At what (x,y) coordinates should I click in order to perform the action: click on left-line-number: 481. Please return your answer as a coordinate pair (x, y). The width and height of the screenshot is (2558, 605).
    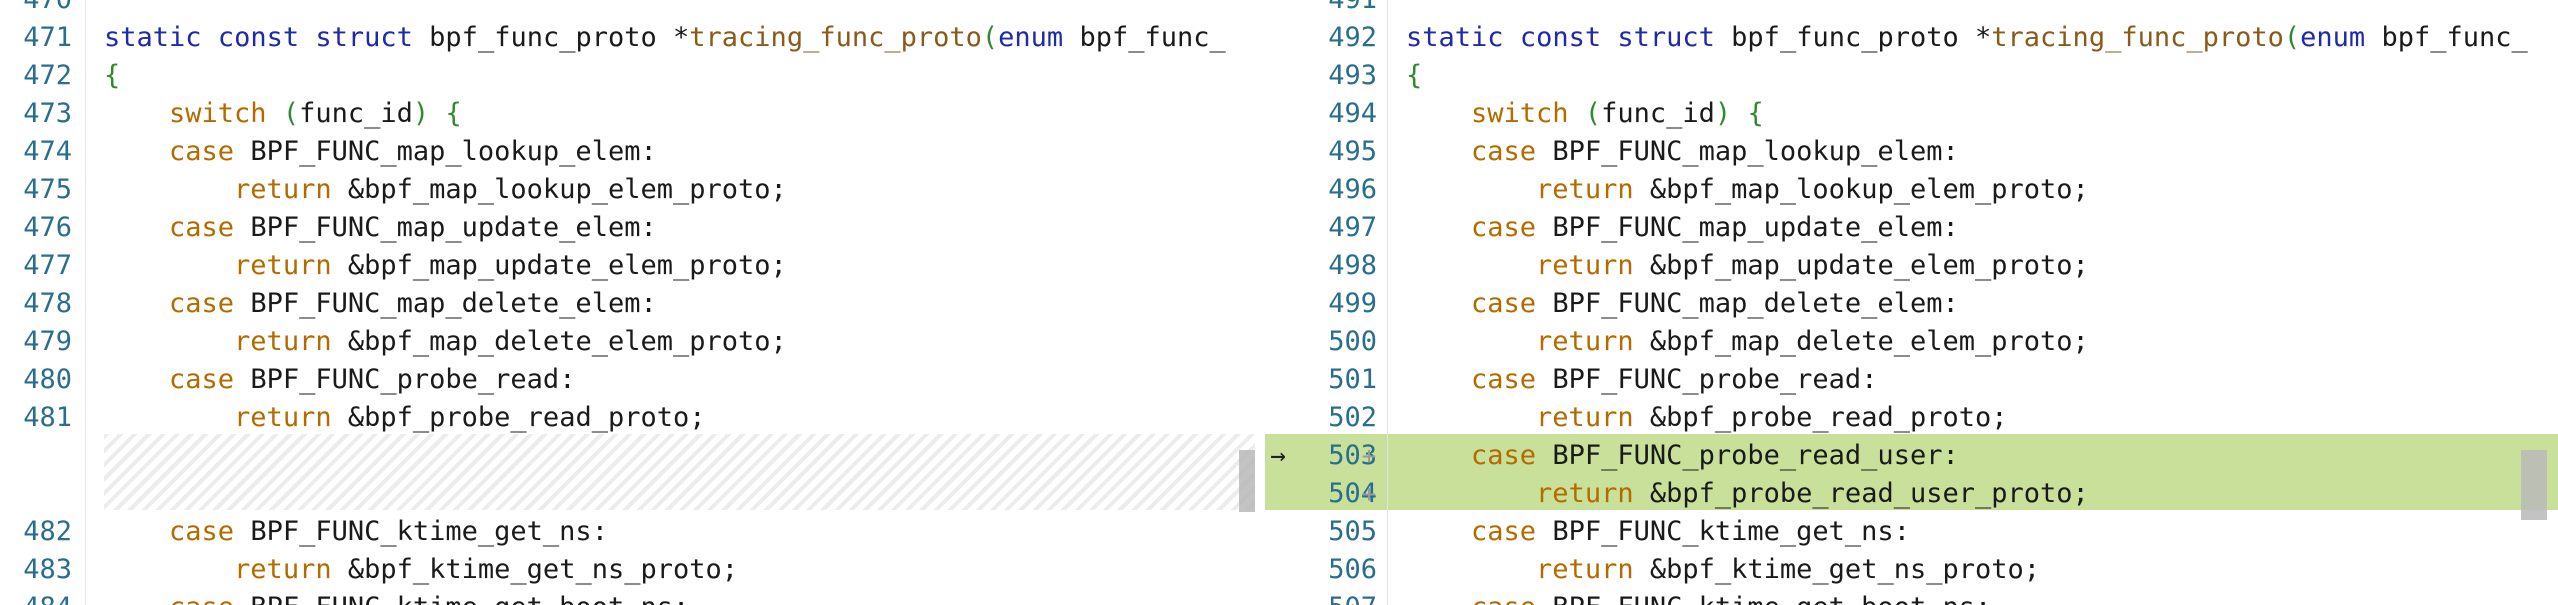
    Looking at the image, I should click on (47, 417).